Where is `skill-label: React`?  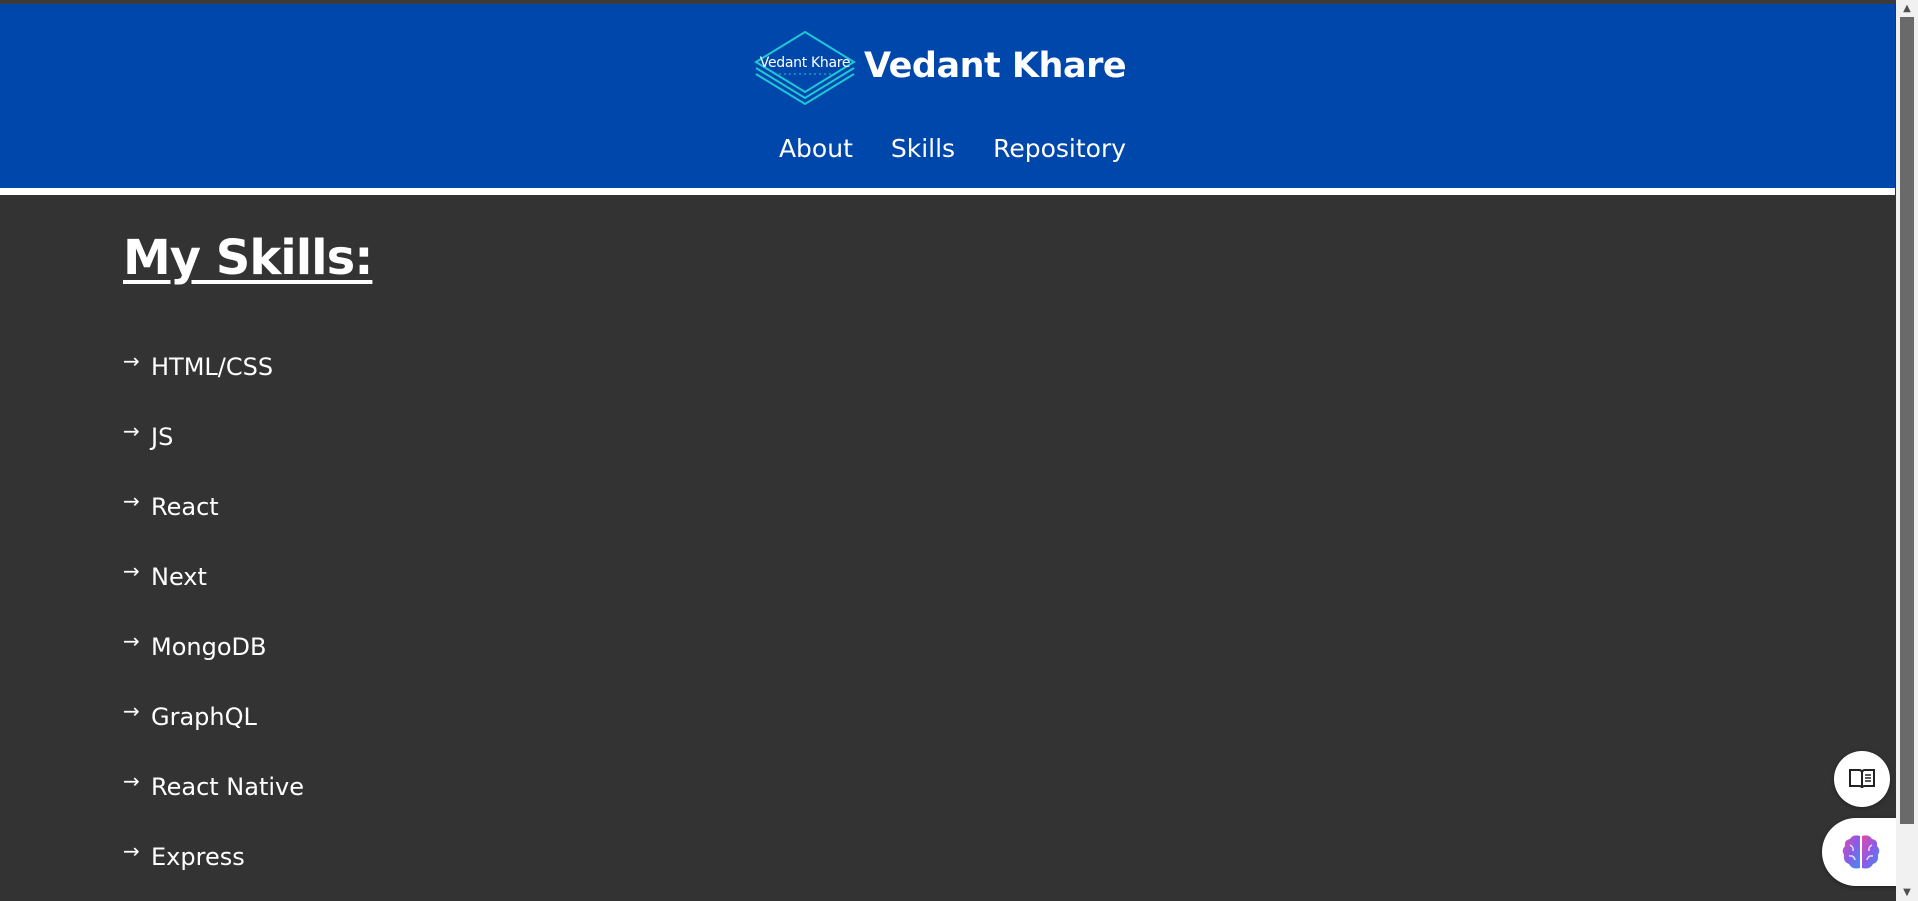
skill-label: React is located at coordinates (185, 507).